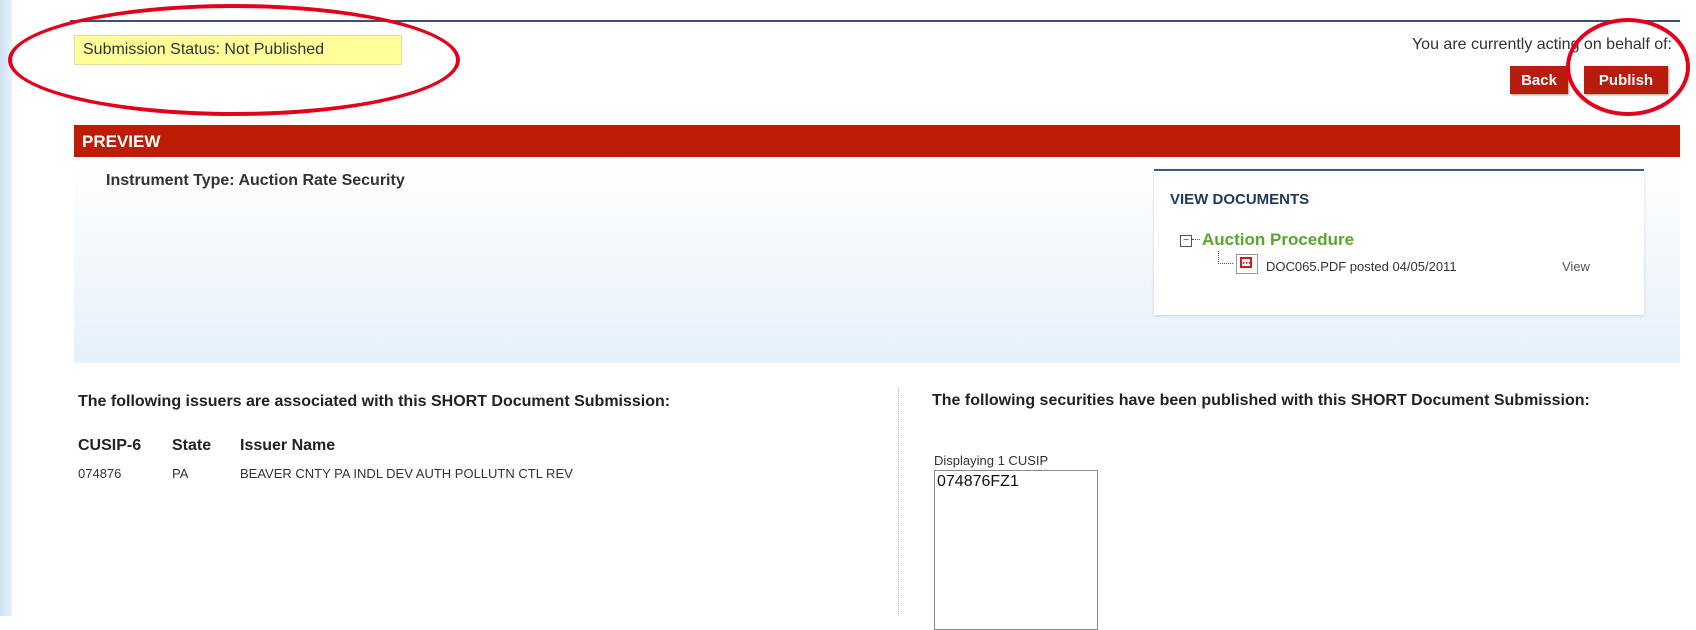 This screenshot has height=630, width=1696. I want to click on issuer-cusip6-cell: 074876, so click(100, 473).